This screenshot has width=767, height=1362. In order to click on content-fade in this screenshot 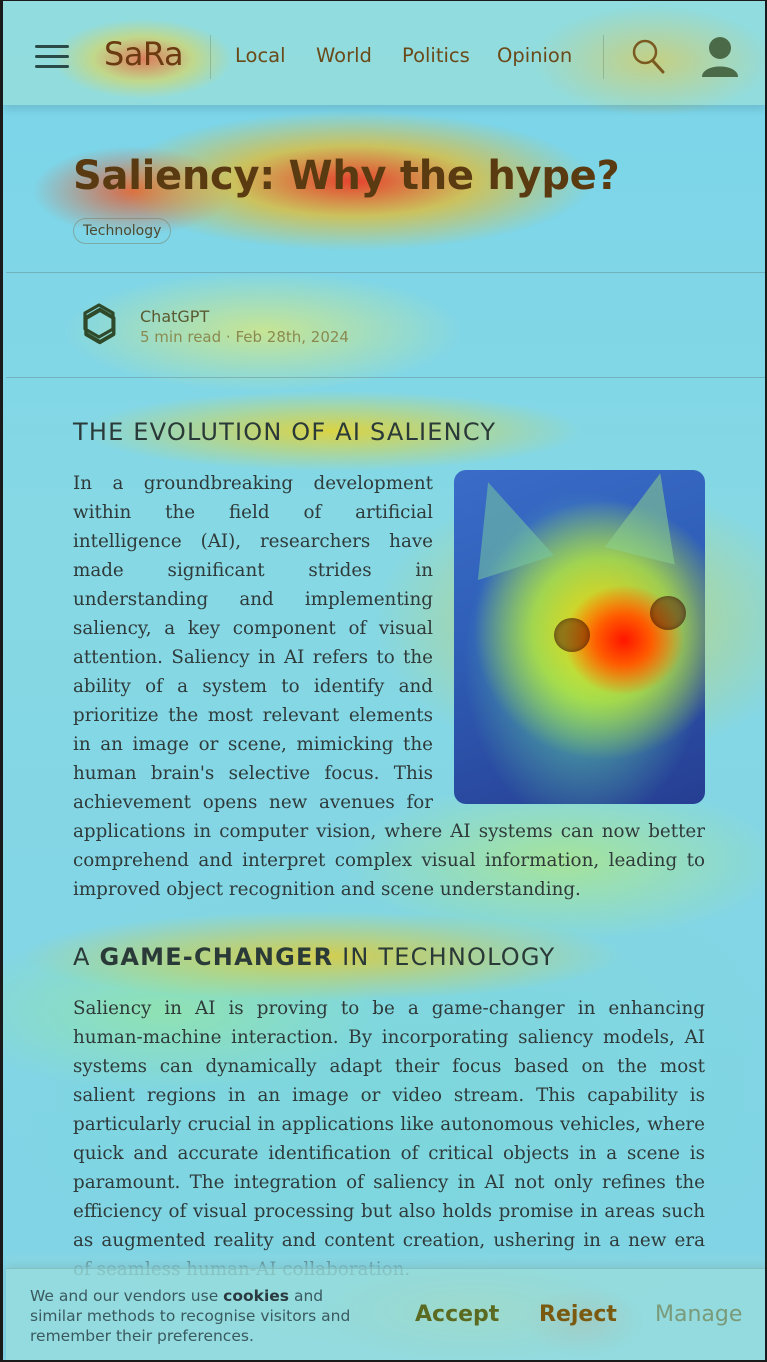, I will do `click(385, 1259)`.